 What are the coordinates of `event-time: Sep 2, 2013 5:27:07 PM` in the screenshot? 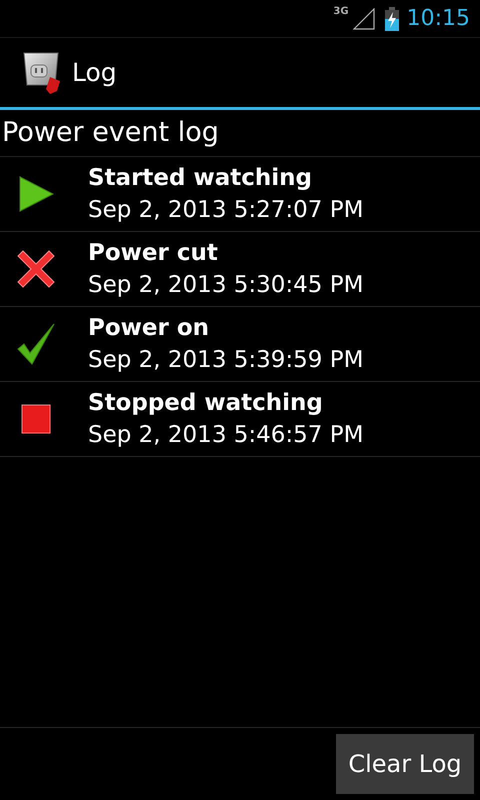 It's located at (226, 210).